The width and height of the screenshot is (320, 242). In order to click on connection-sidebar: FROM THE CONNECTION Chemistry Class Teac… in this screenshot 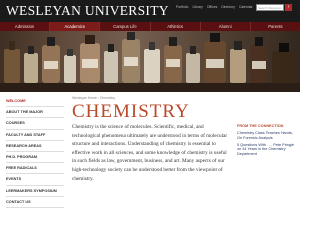, I will do `click(266, 140)`.